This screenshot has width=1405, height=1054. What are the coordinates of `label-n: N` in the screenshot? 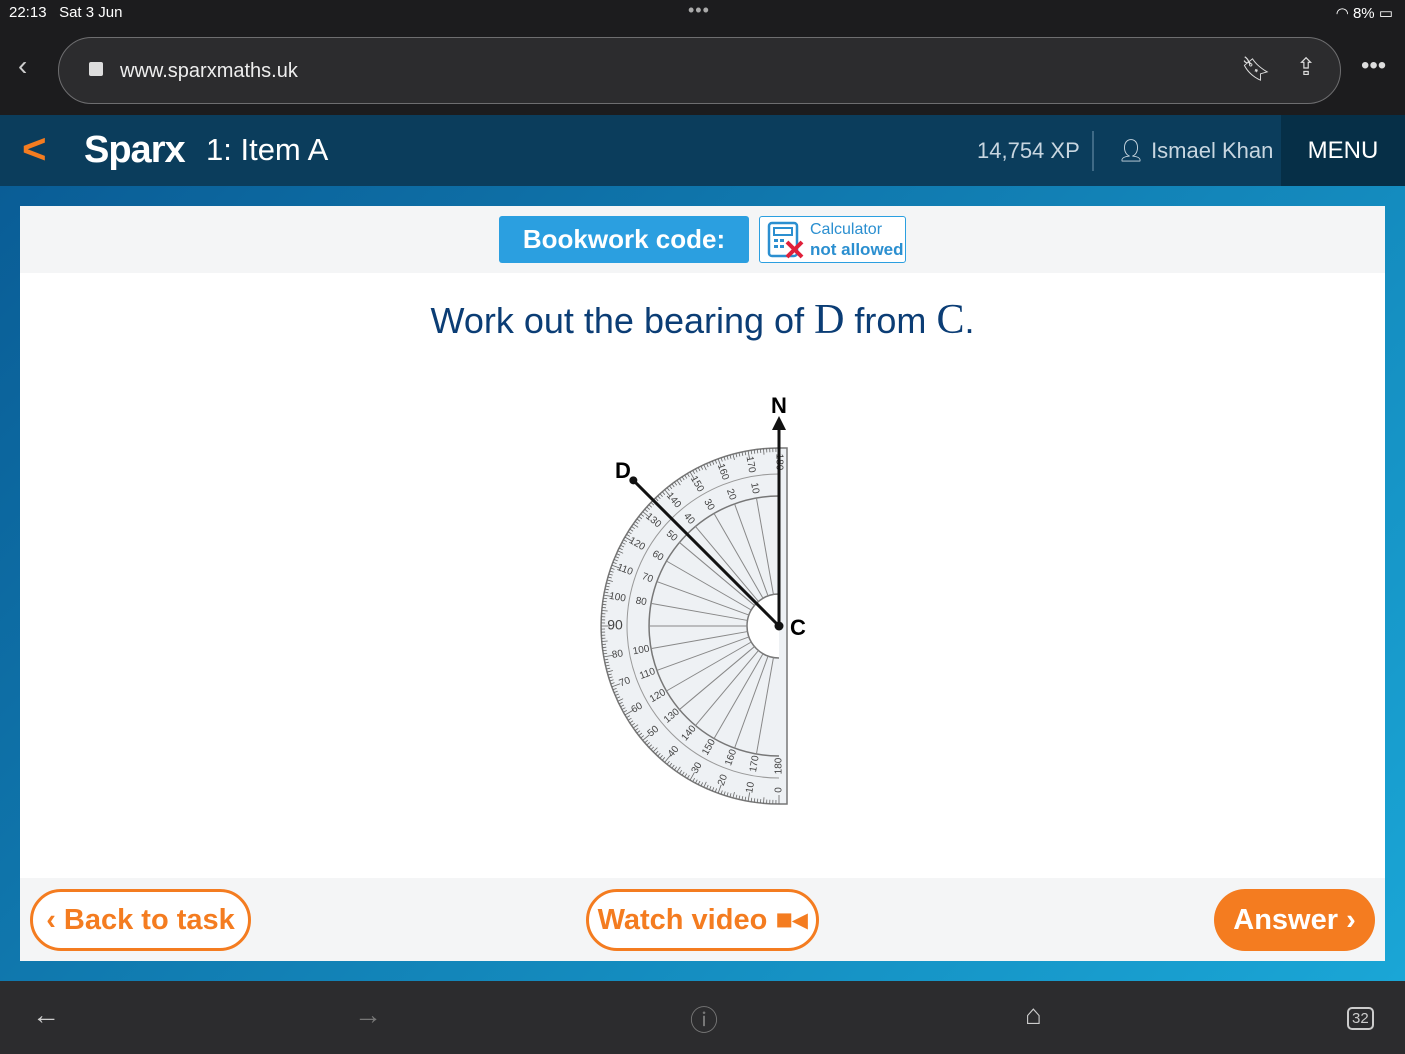 It's located at (779, 405).